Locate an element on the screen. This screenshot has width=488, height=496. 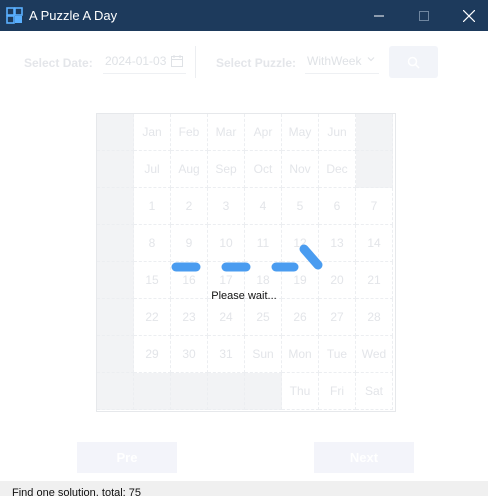
next-button: Next is located at coordinates (364, 457).